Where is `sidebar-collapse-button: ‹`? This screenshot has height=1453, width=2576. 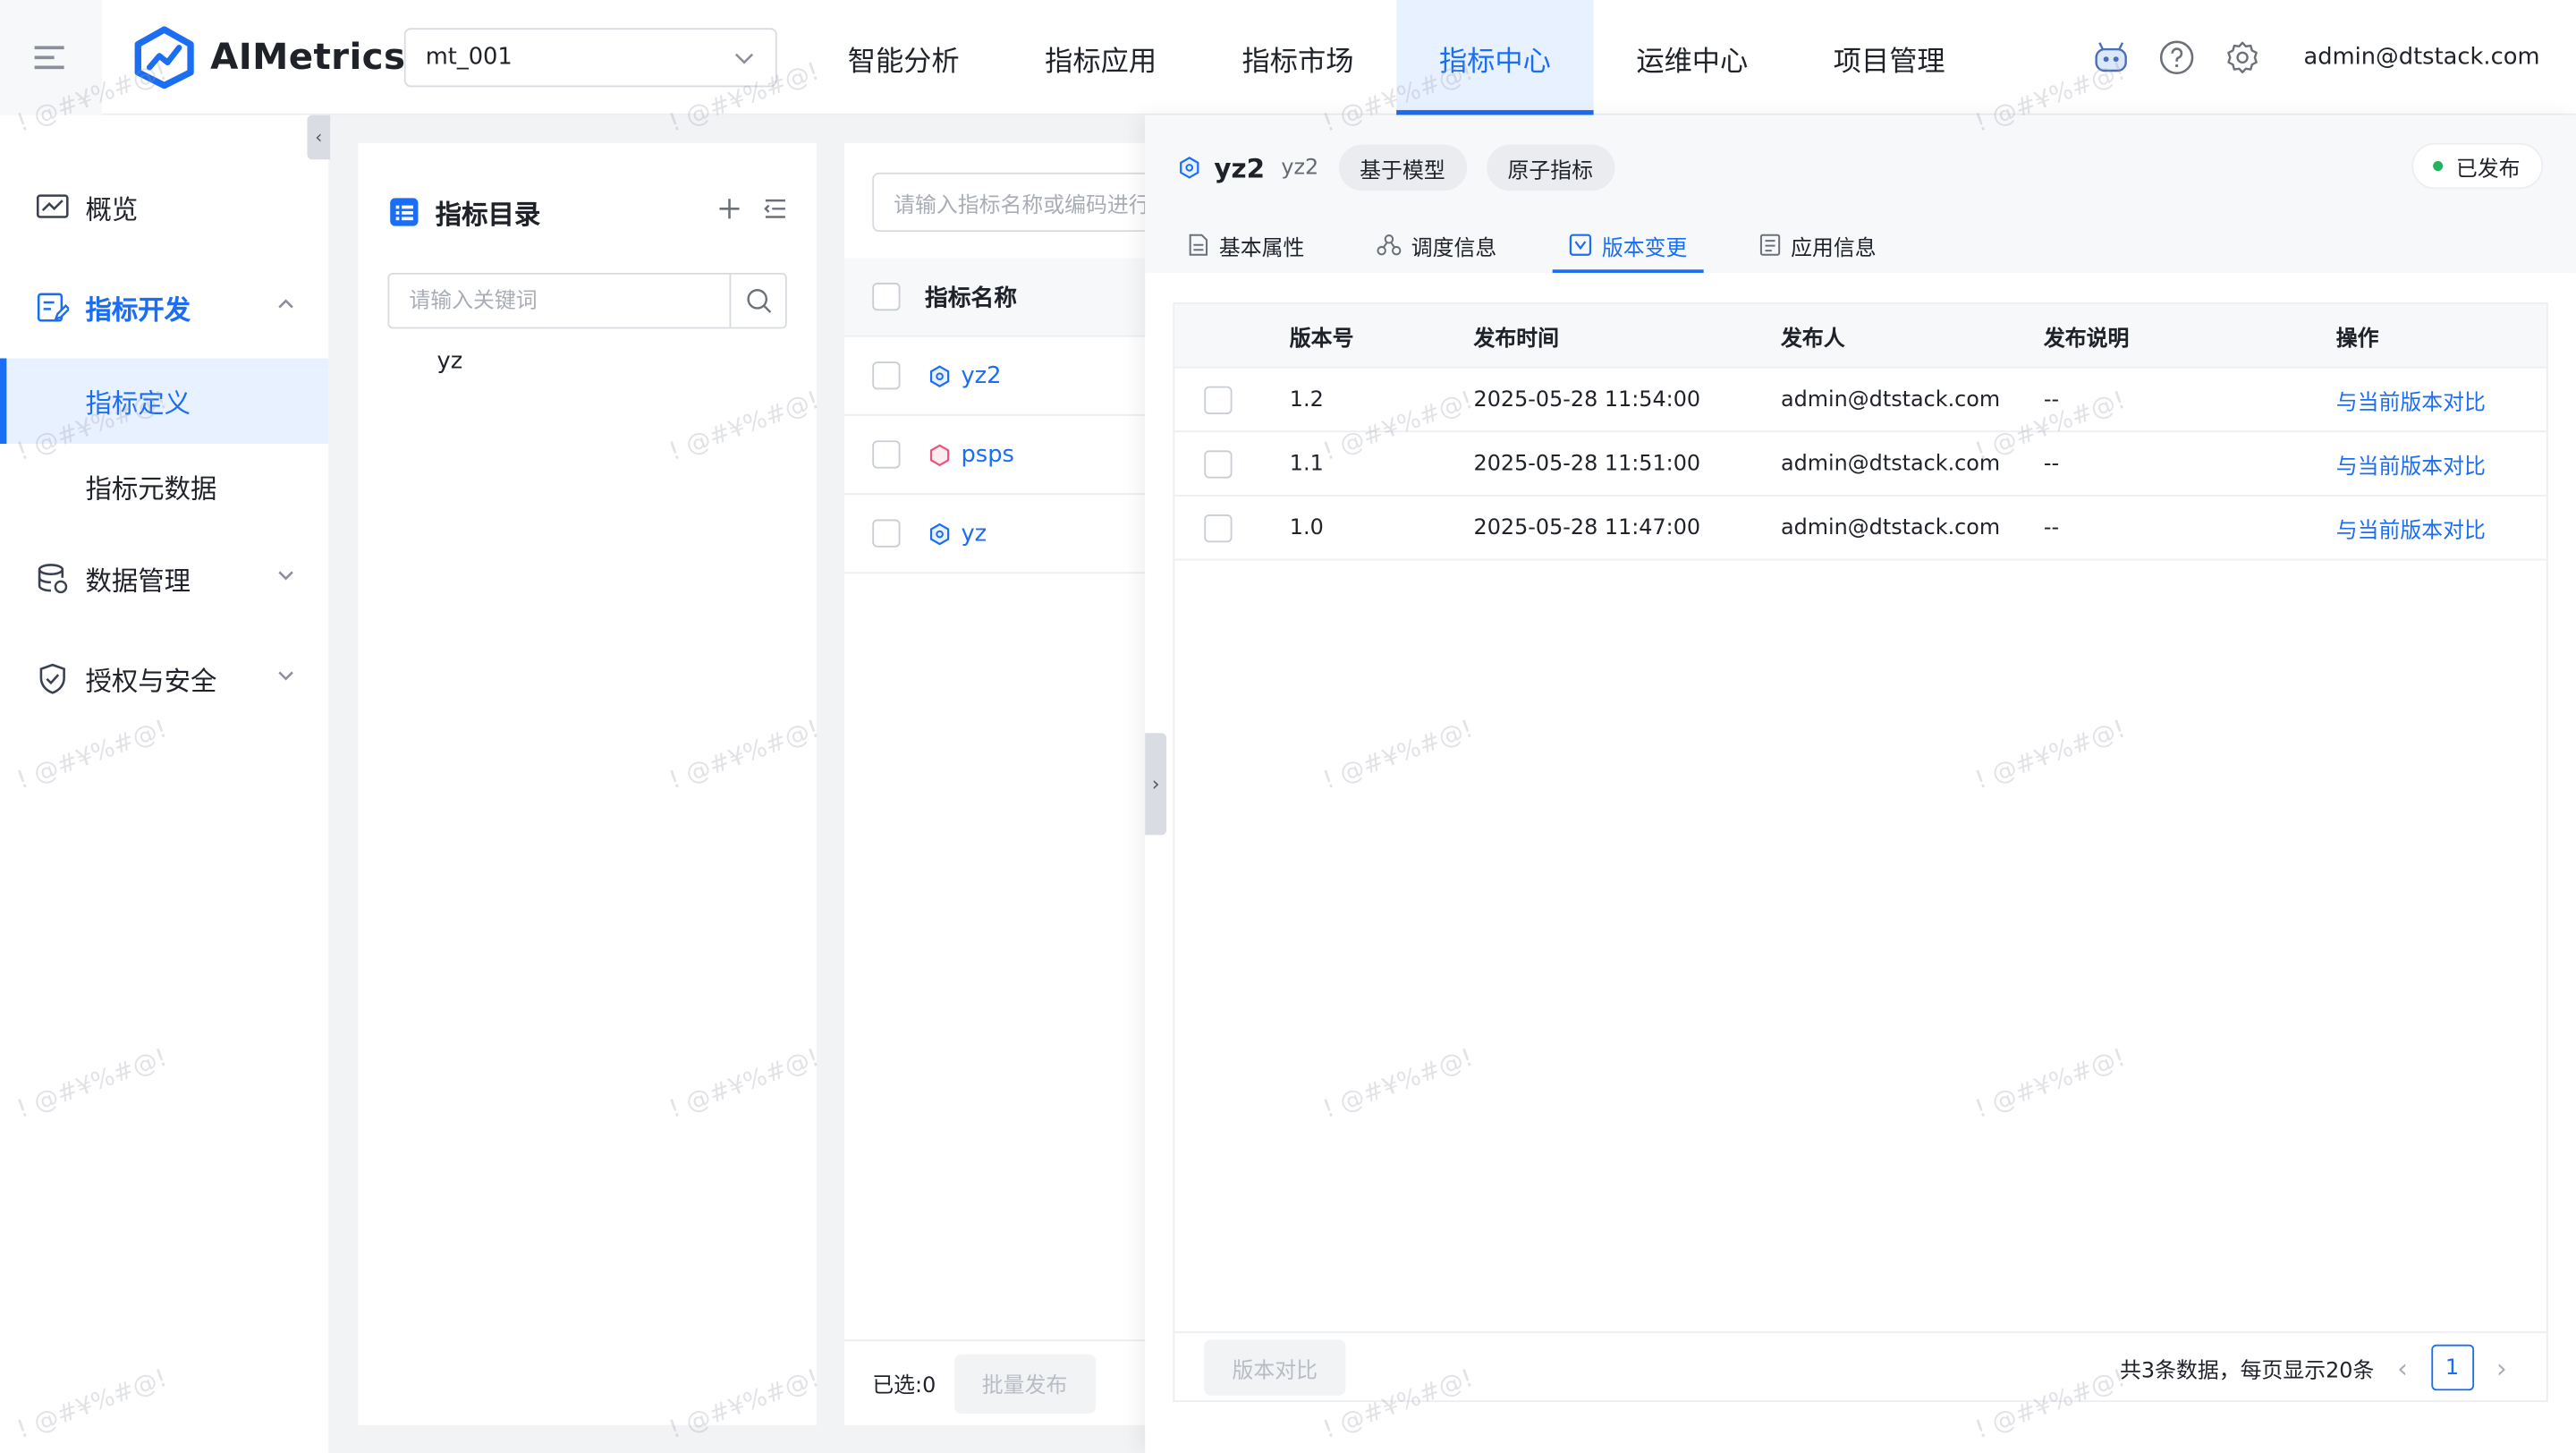 sidebar-collapse-button: ‹ is located at coordinates (319, 137).